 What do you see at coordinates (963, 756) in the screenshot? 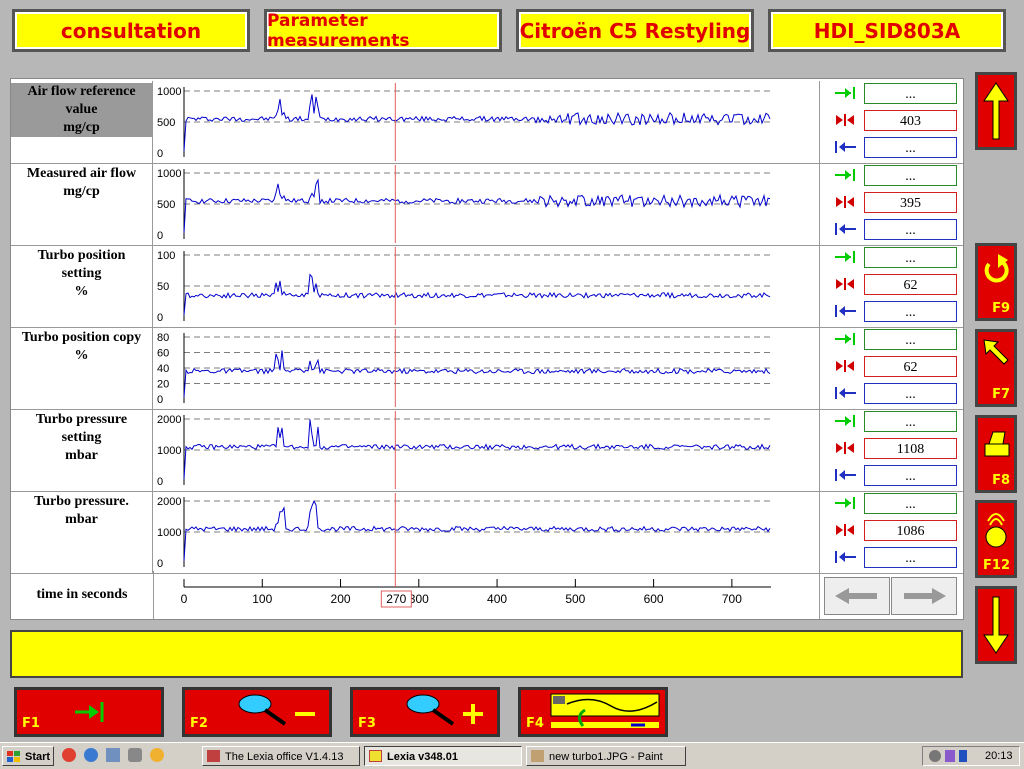
I see `battery-icon` at bounding box center [963, 756].